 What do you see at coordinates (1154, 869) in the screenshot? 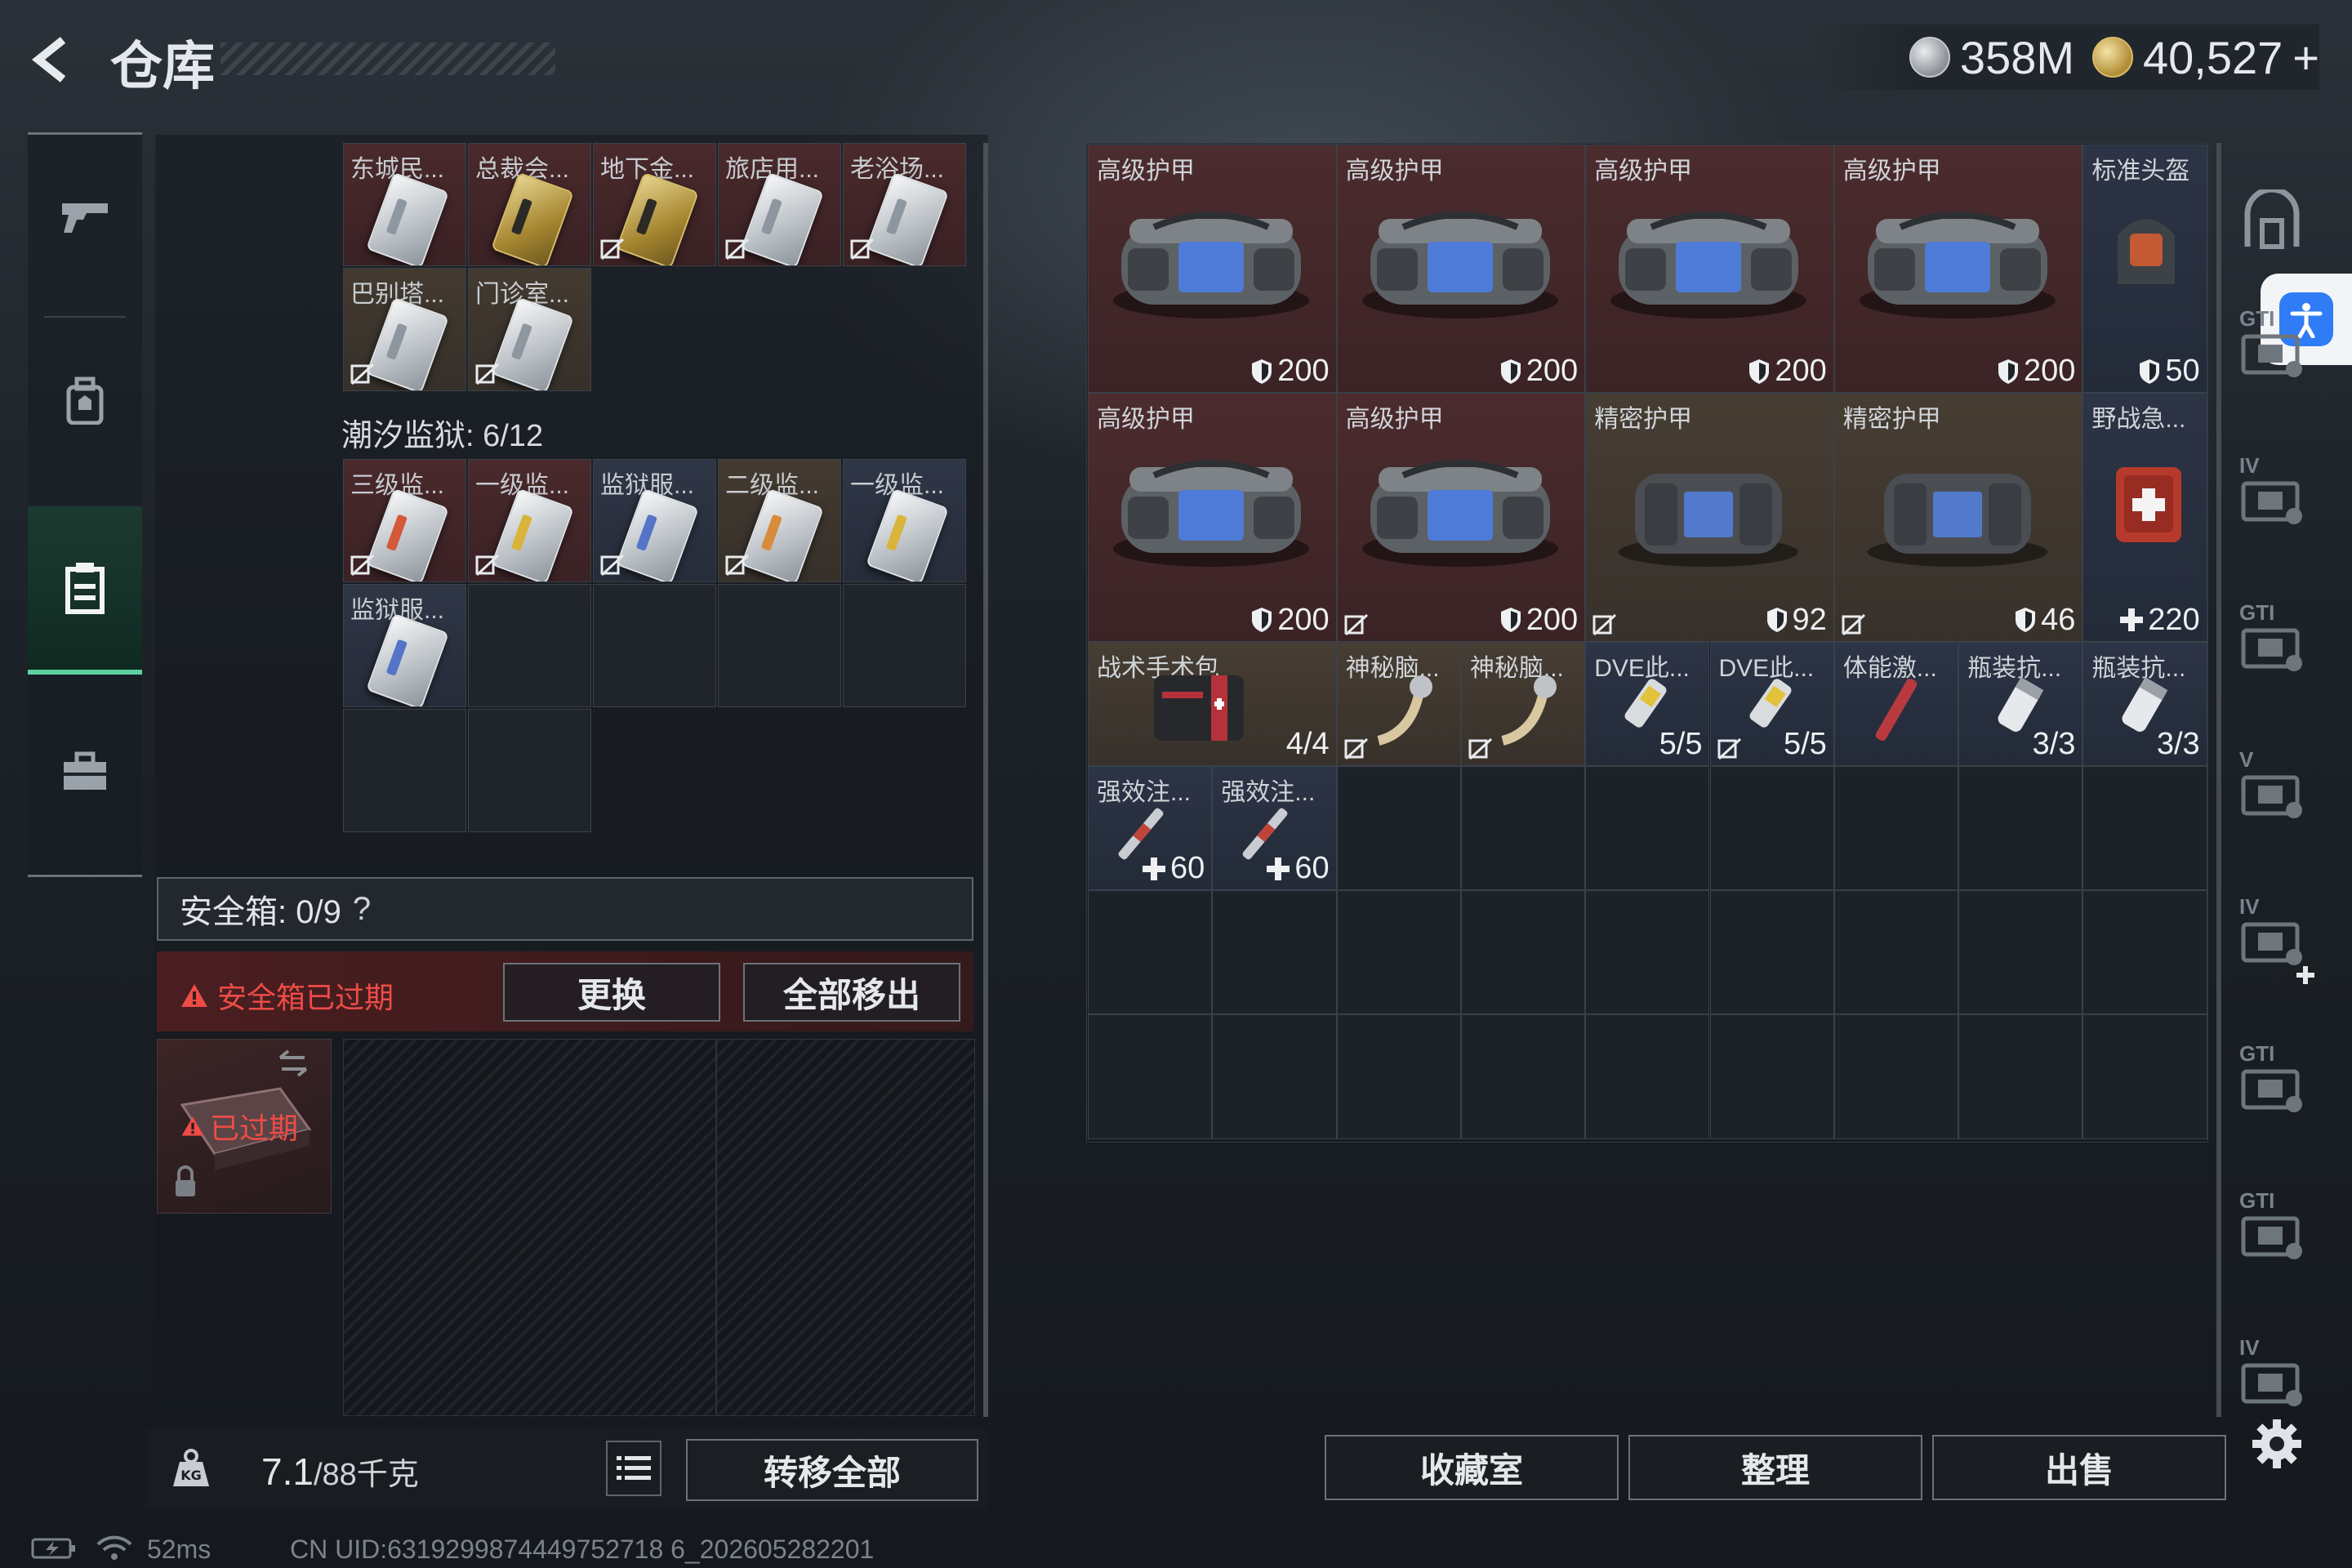
I see `heal-plus-icon` at bounding box center [1154, 869].